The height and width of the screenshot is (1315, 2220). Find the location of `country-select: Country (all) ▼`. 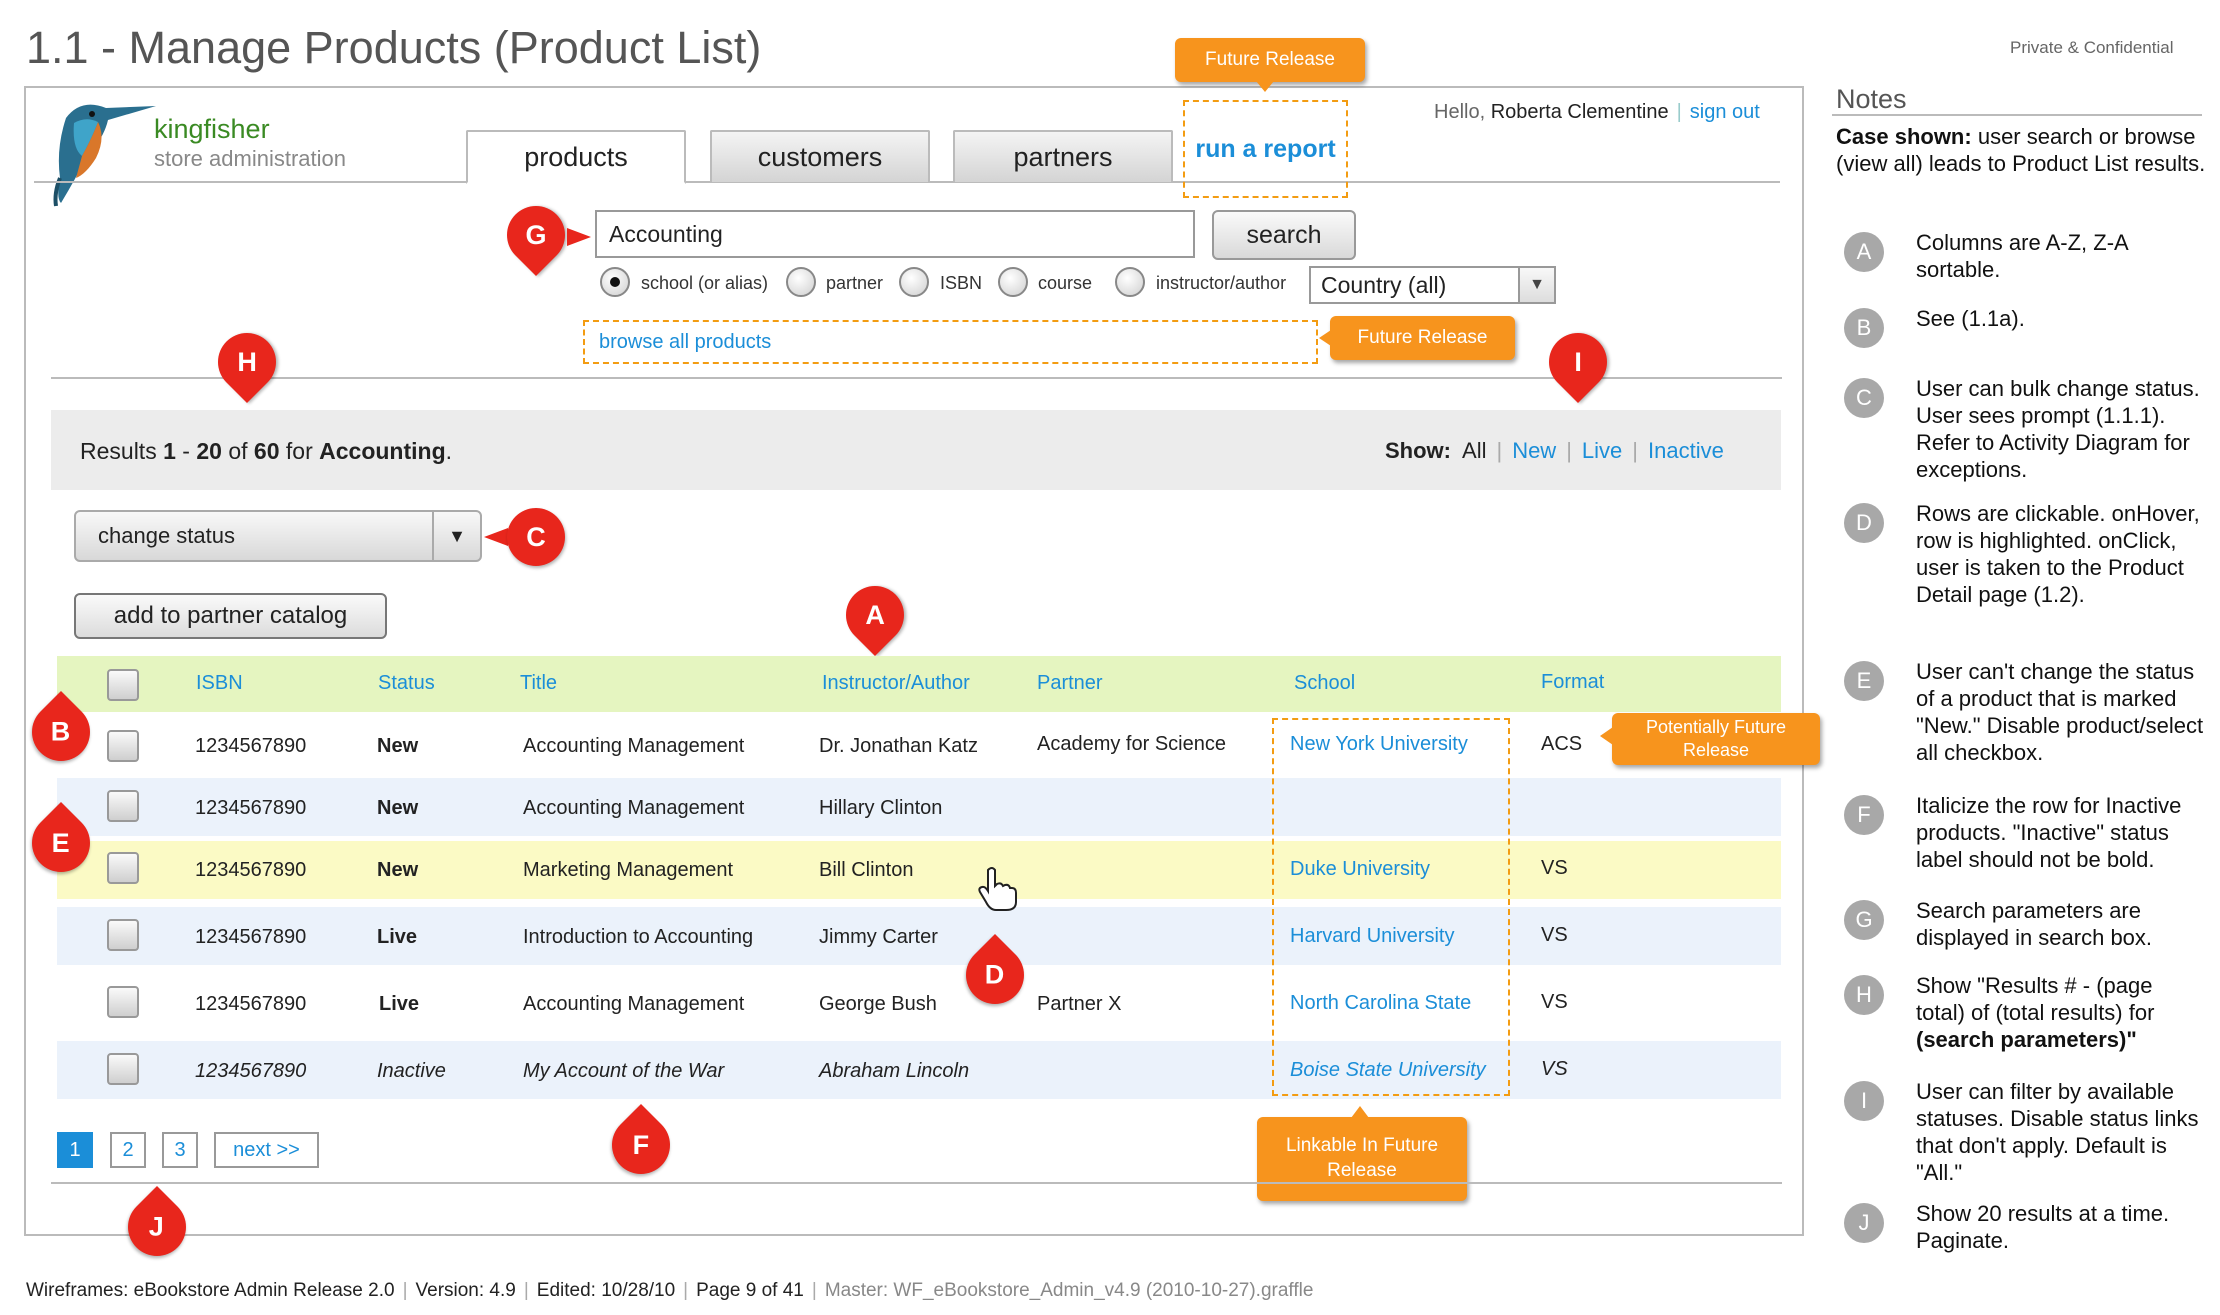

country-select: Country (all) ▼ is located at coordinates (1432, 285).